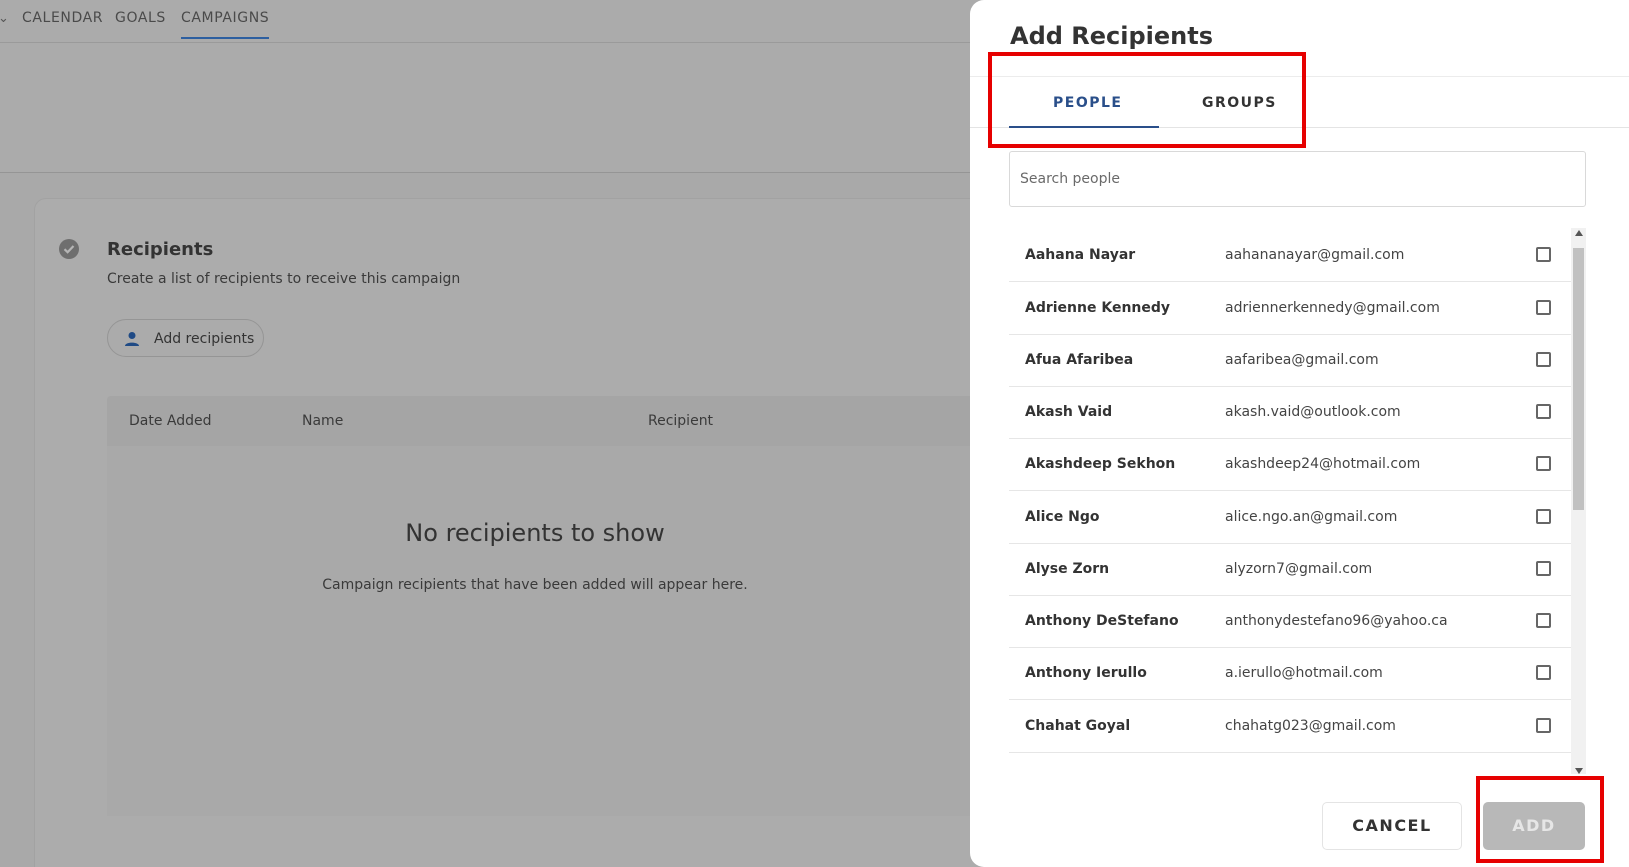 The width and height of the screenshot is (1629, 867). I want to click on nav-item-calendar: CALENDAR, so click(62, 18).